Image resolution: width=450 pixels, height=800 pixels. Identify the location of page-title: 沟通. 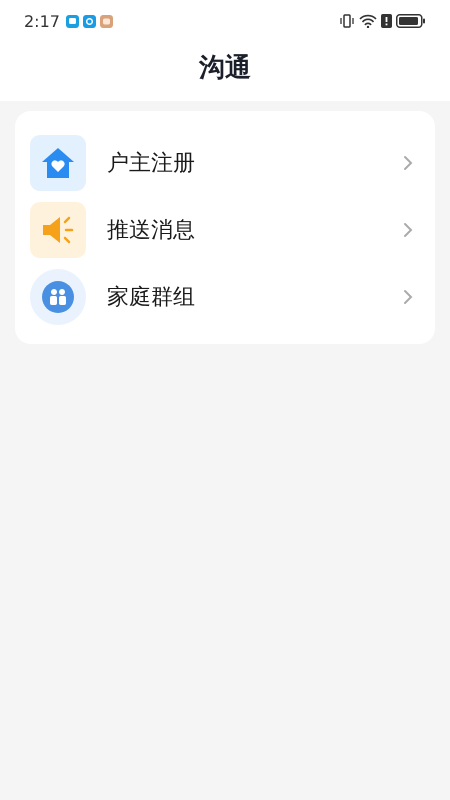
(225, 68).